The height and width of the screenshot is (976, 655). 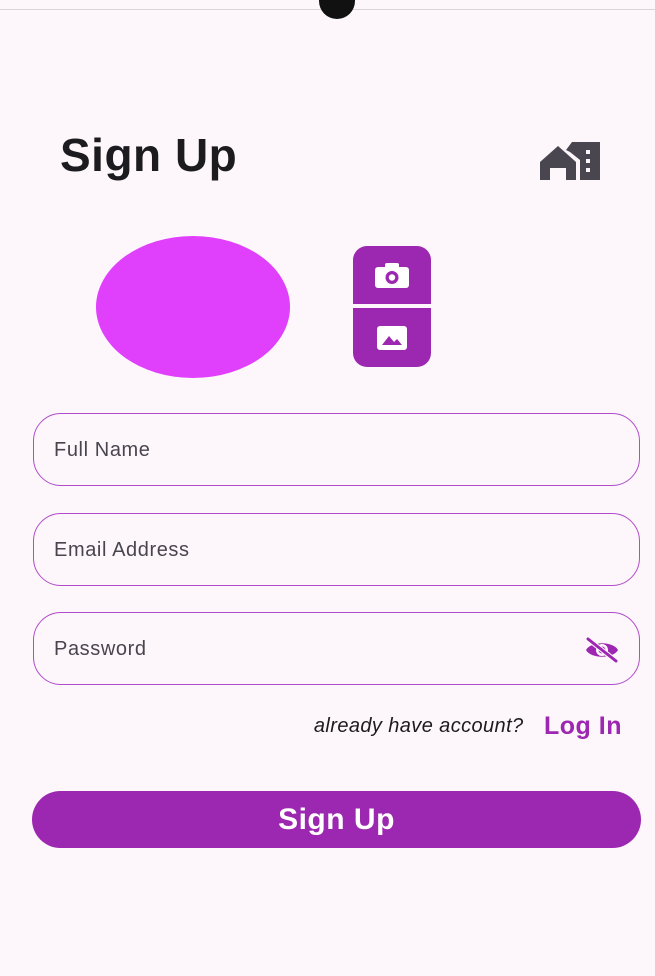 What do you see at coordinates (193, 307) in the screenshot?
I see `avatar` at bounding box center [193, 307].